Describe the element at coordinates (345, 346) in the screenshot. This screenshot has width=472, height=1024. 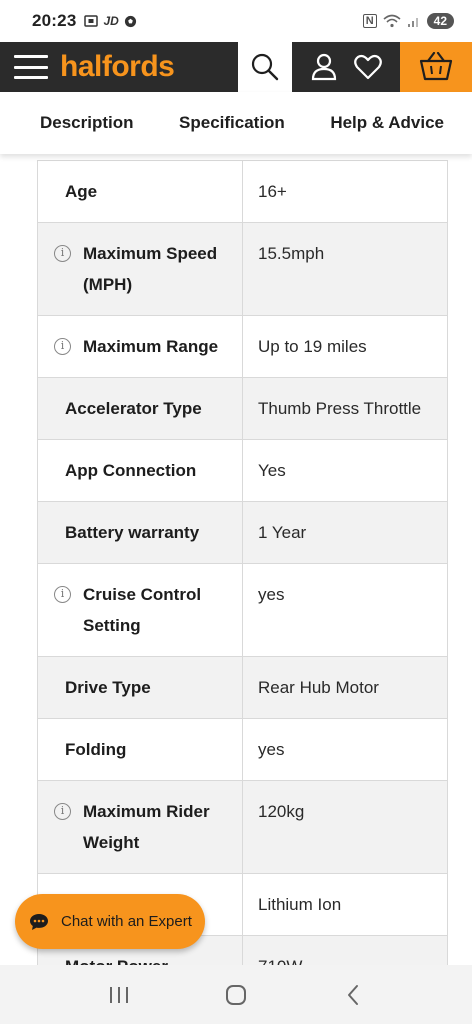
I see `spec-value: Up to 19 miles` at that location.